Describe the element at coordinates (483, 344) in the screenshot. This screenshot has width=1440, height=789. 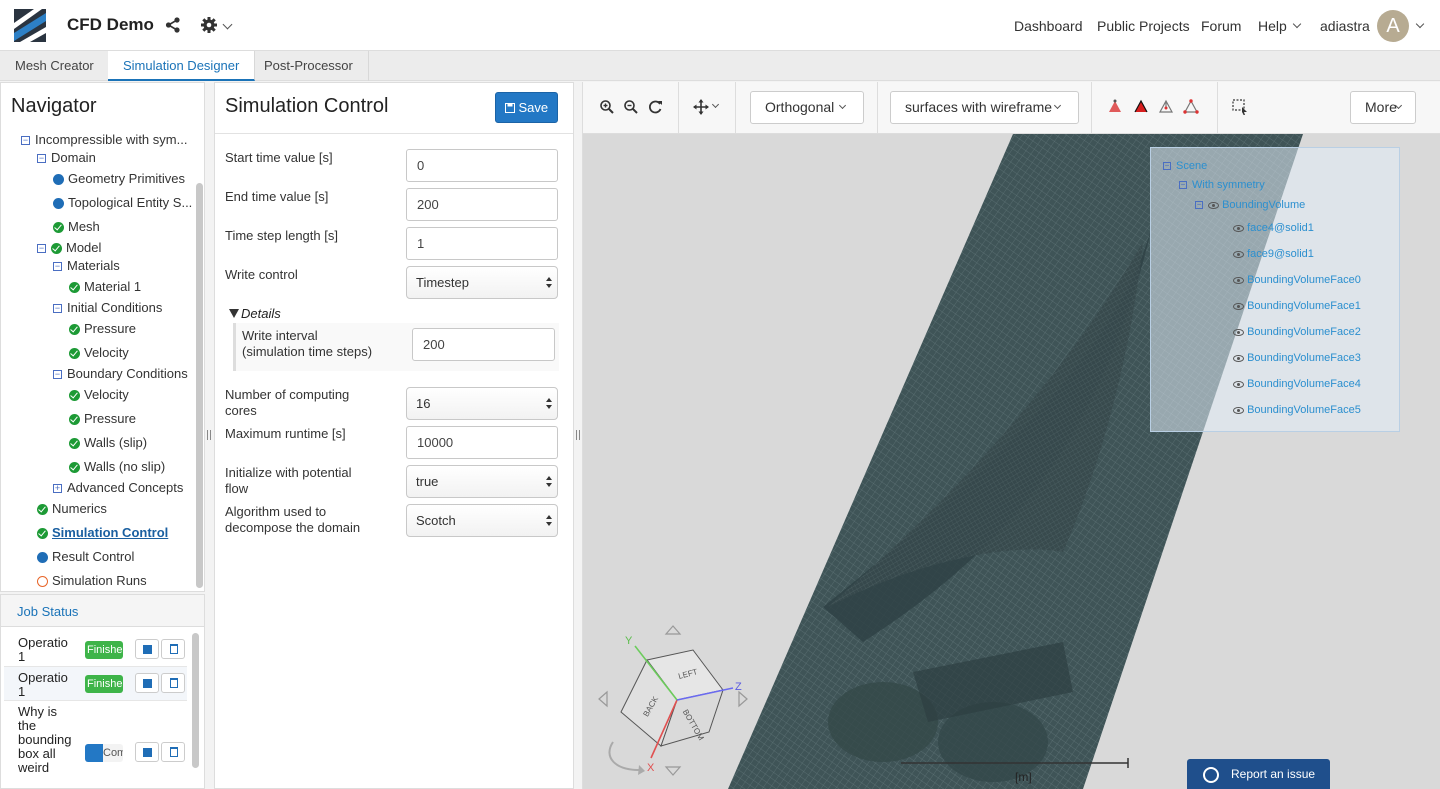
I see `write-interval-input: 200` at that location.